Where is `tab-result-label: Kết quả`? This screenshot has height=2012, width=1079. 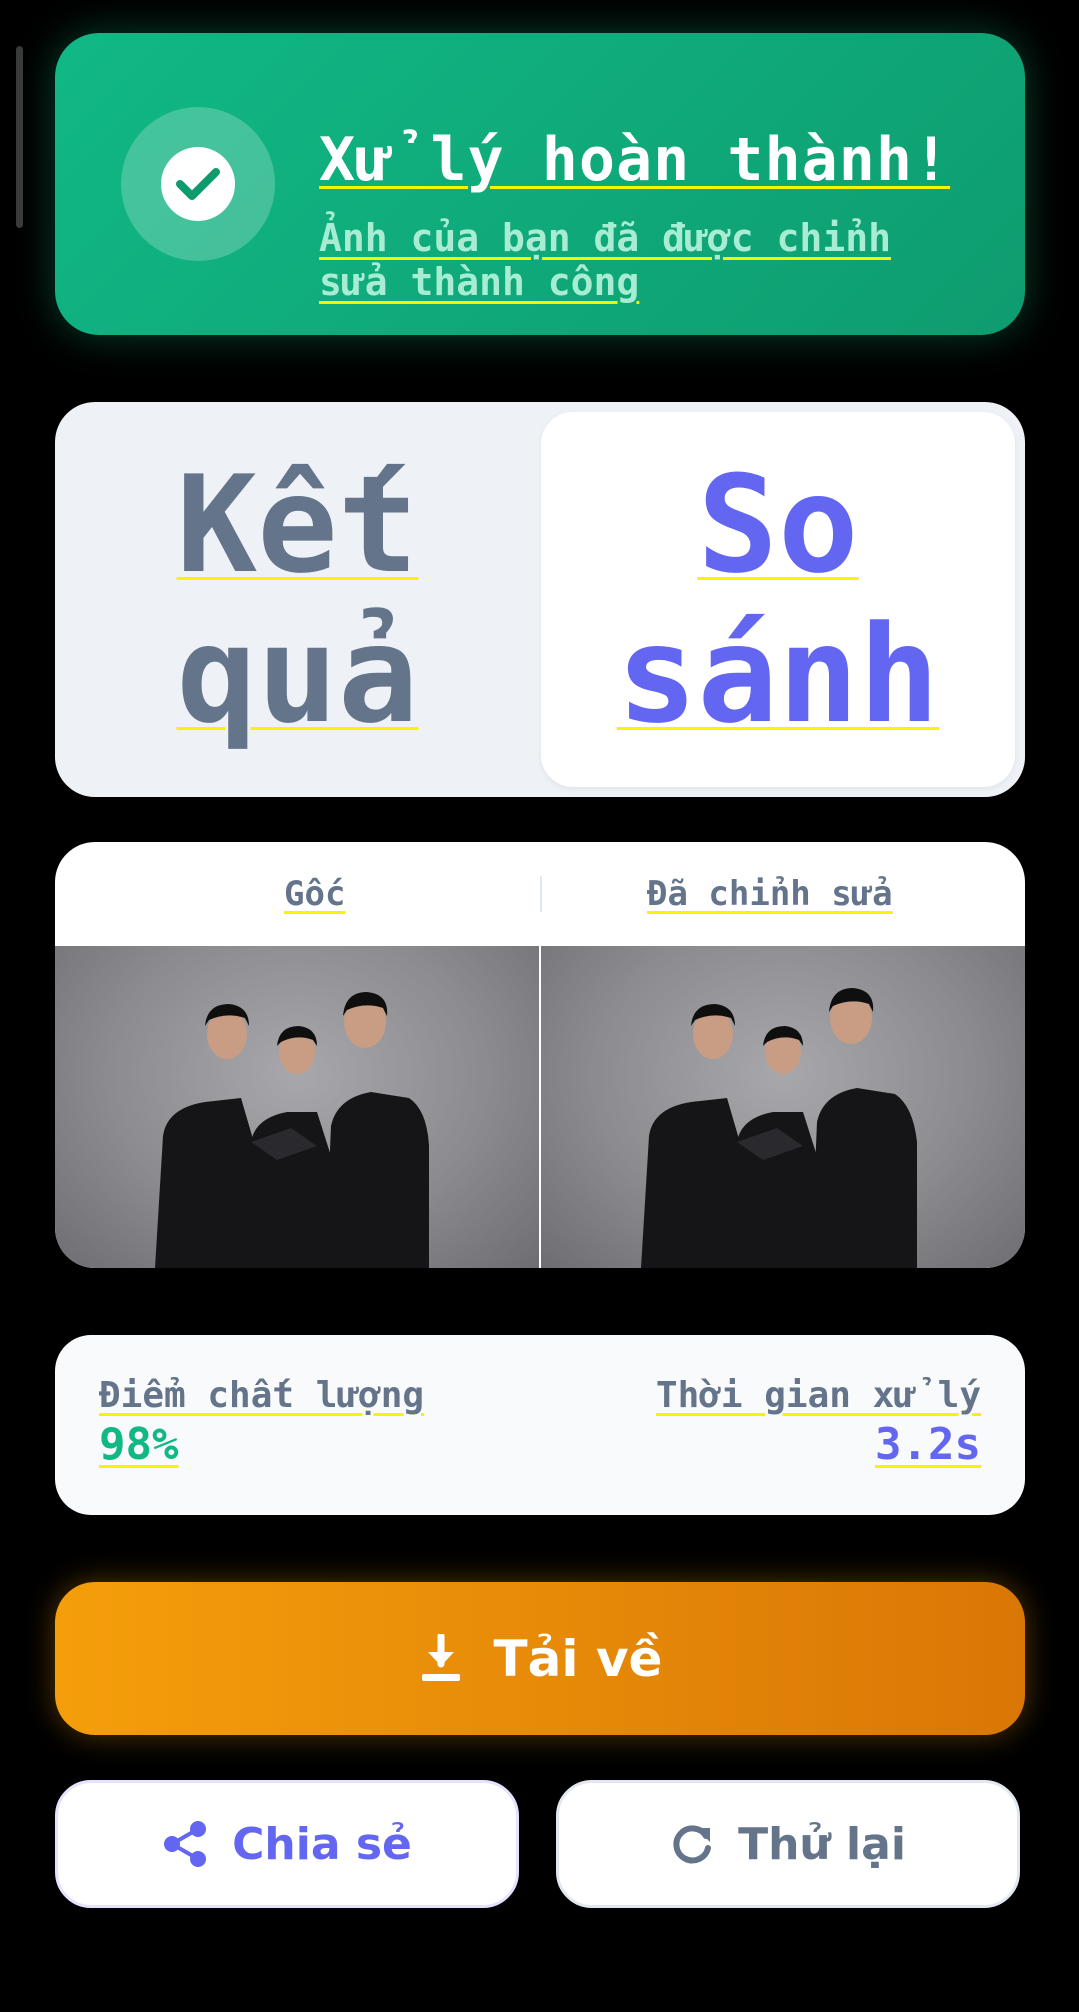 tab-result-label: Kết quả is located at coordinates (297, 599).